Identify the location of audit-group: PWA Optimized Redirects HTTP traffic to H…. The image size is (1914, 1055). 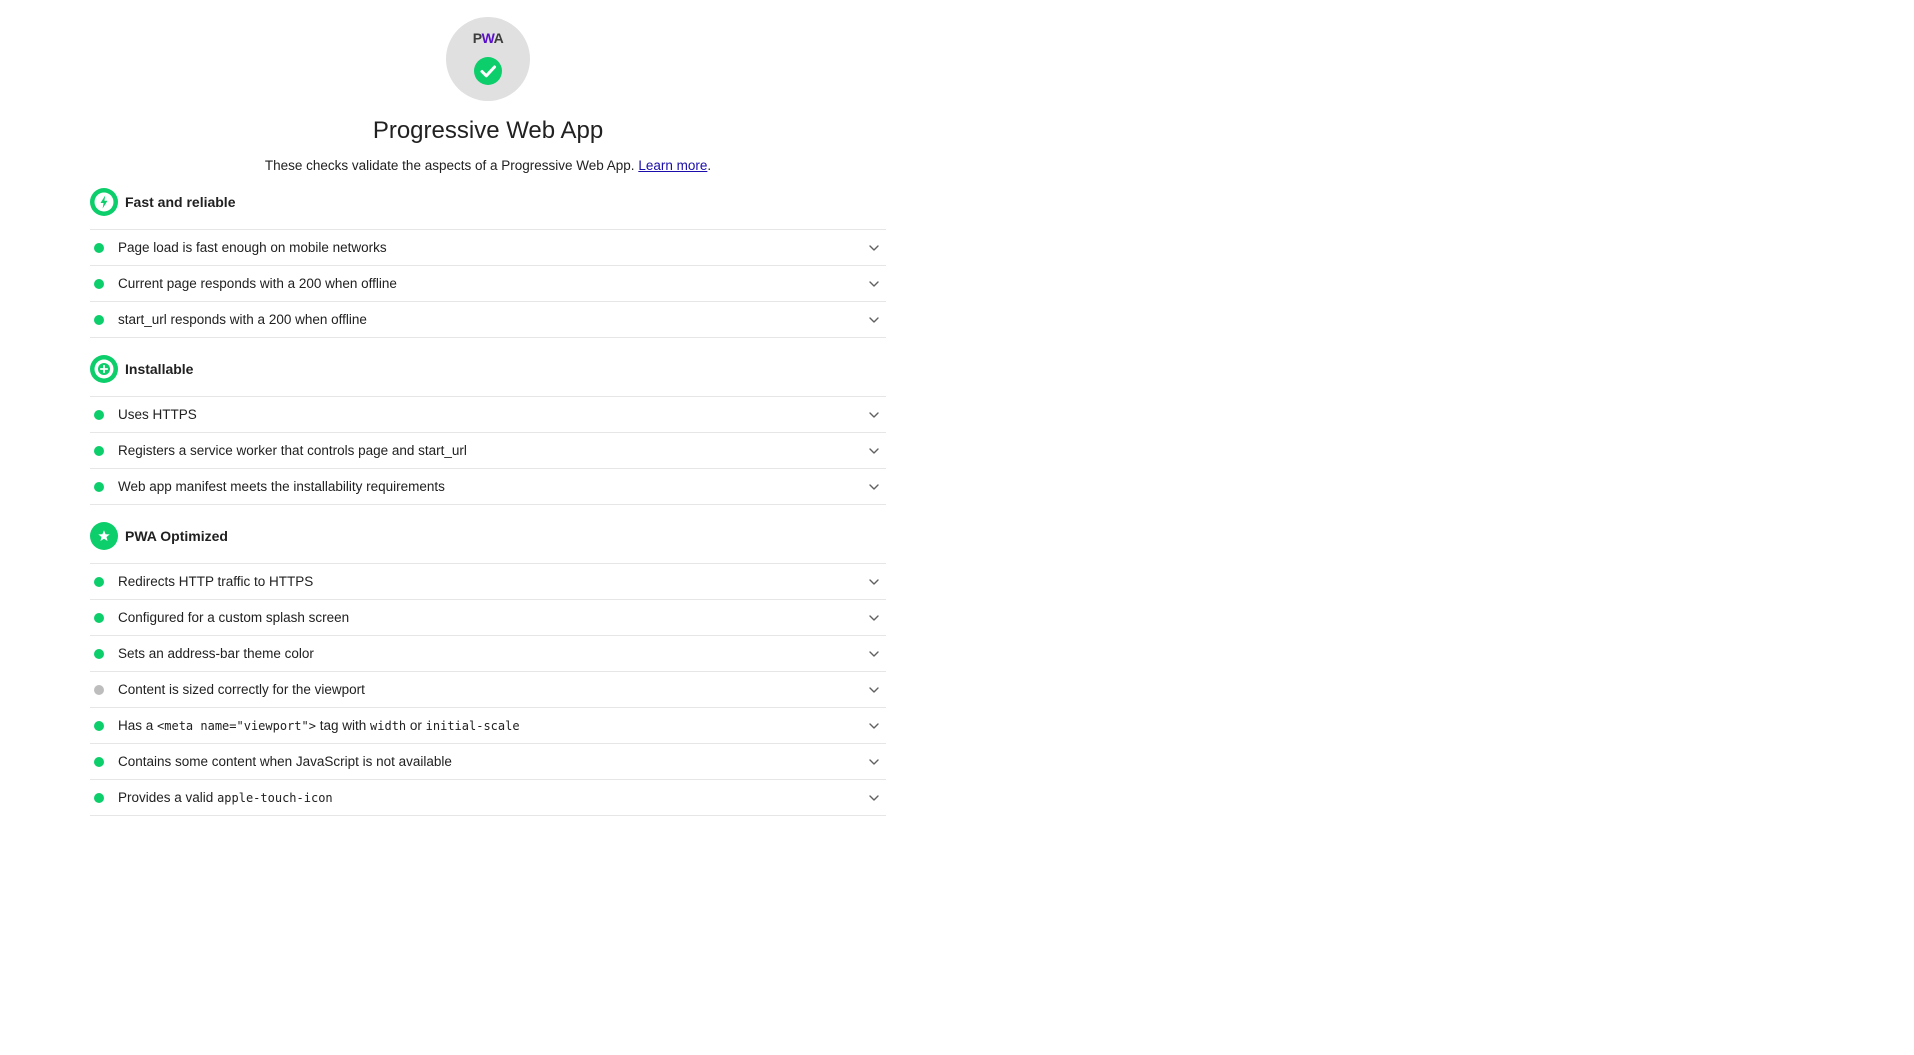
(488, 668).